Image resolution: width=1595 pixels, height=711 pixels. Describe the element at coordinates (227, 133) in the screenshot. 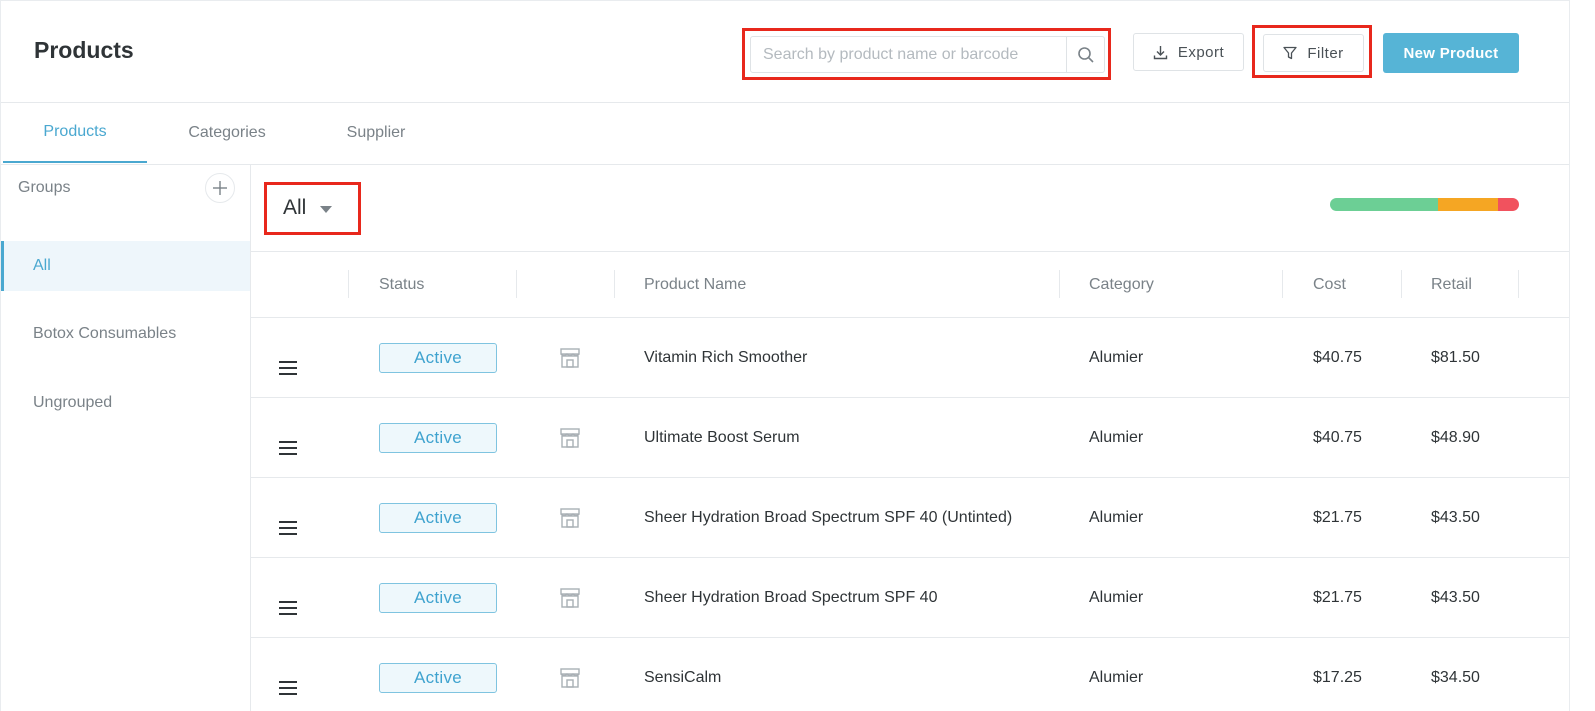

I see `tab-categories: Categories` at that location.